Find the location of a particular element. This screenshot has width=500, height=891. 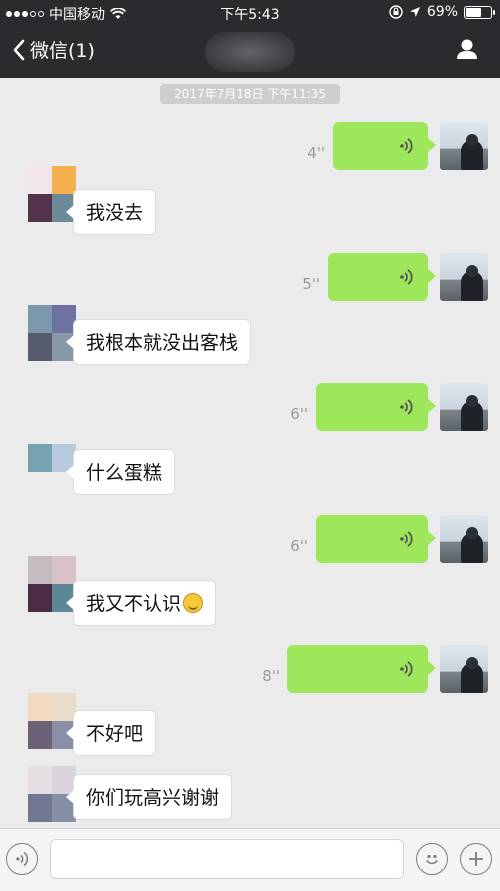

smiley-face-icon is located at coordinates (432, 859).